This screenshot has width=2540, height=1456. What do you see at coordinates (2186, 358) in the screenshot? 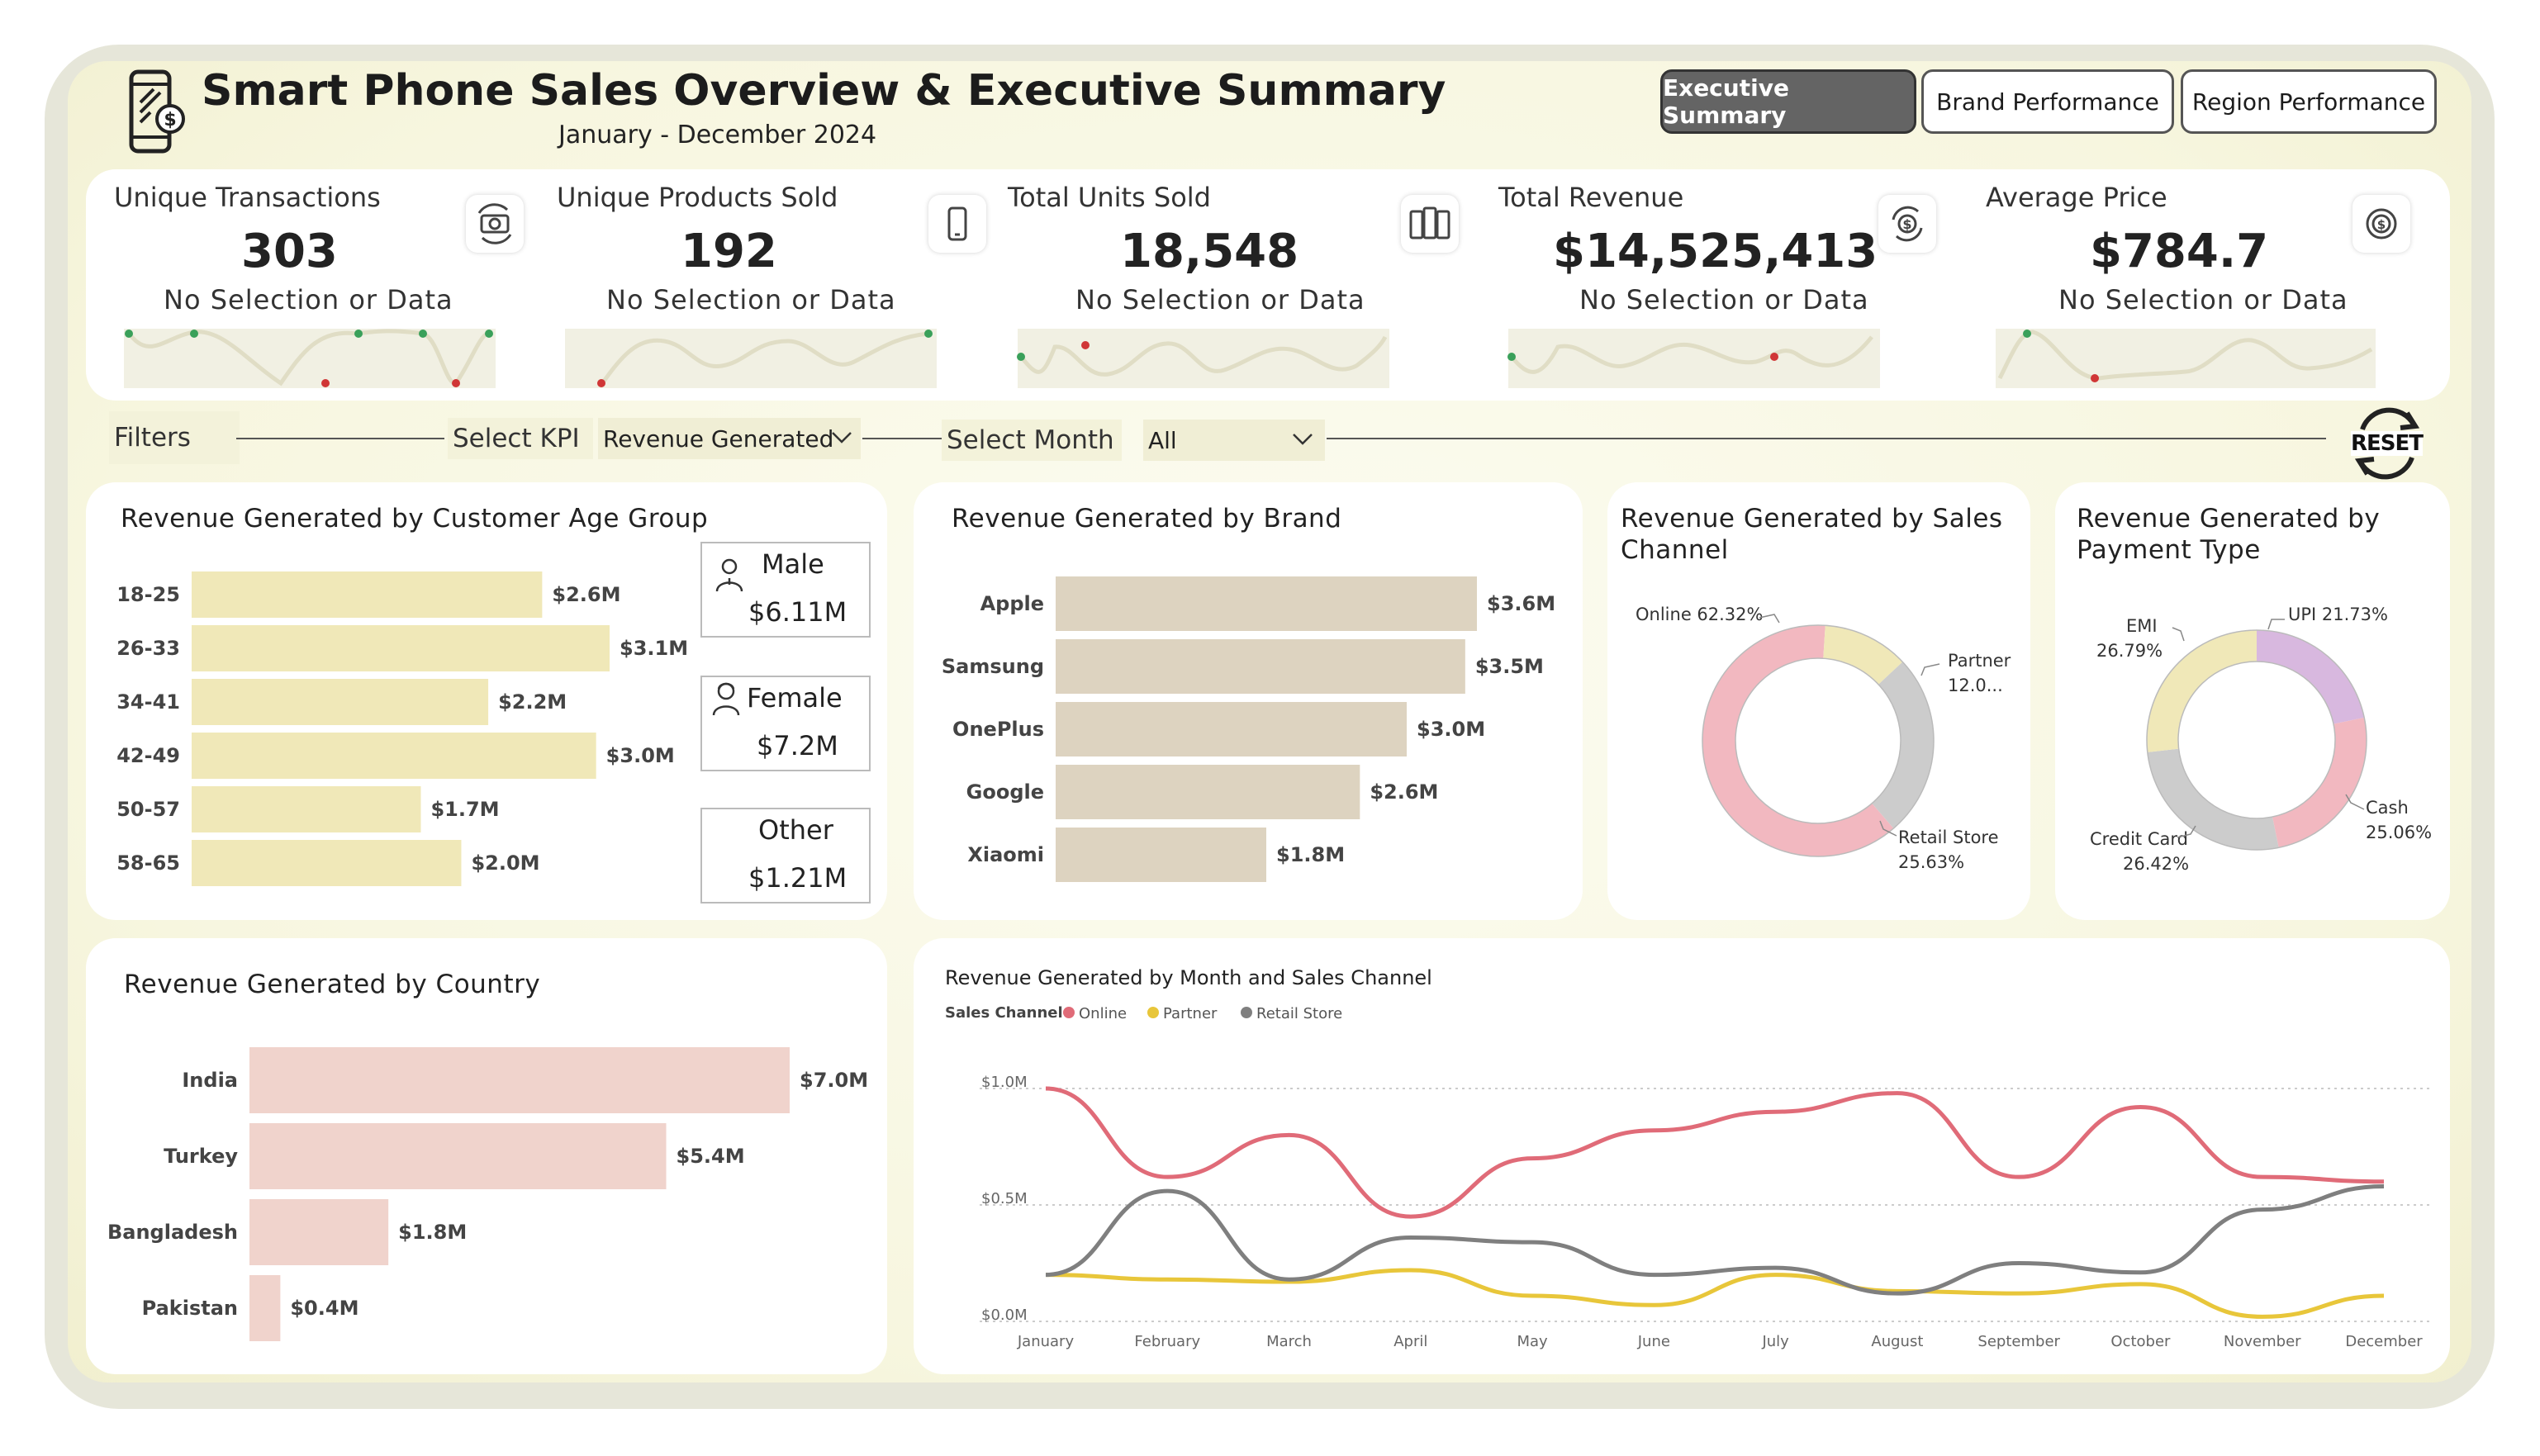
I see `sparkline-average-price` at bounding box center [2186, 358].